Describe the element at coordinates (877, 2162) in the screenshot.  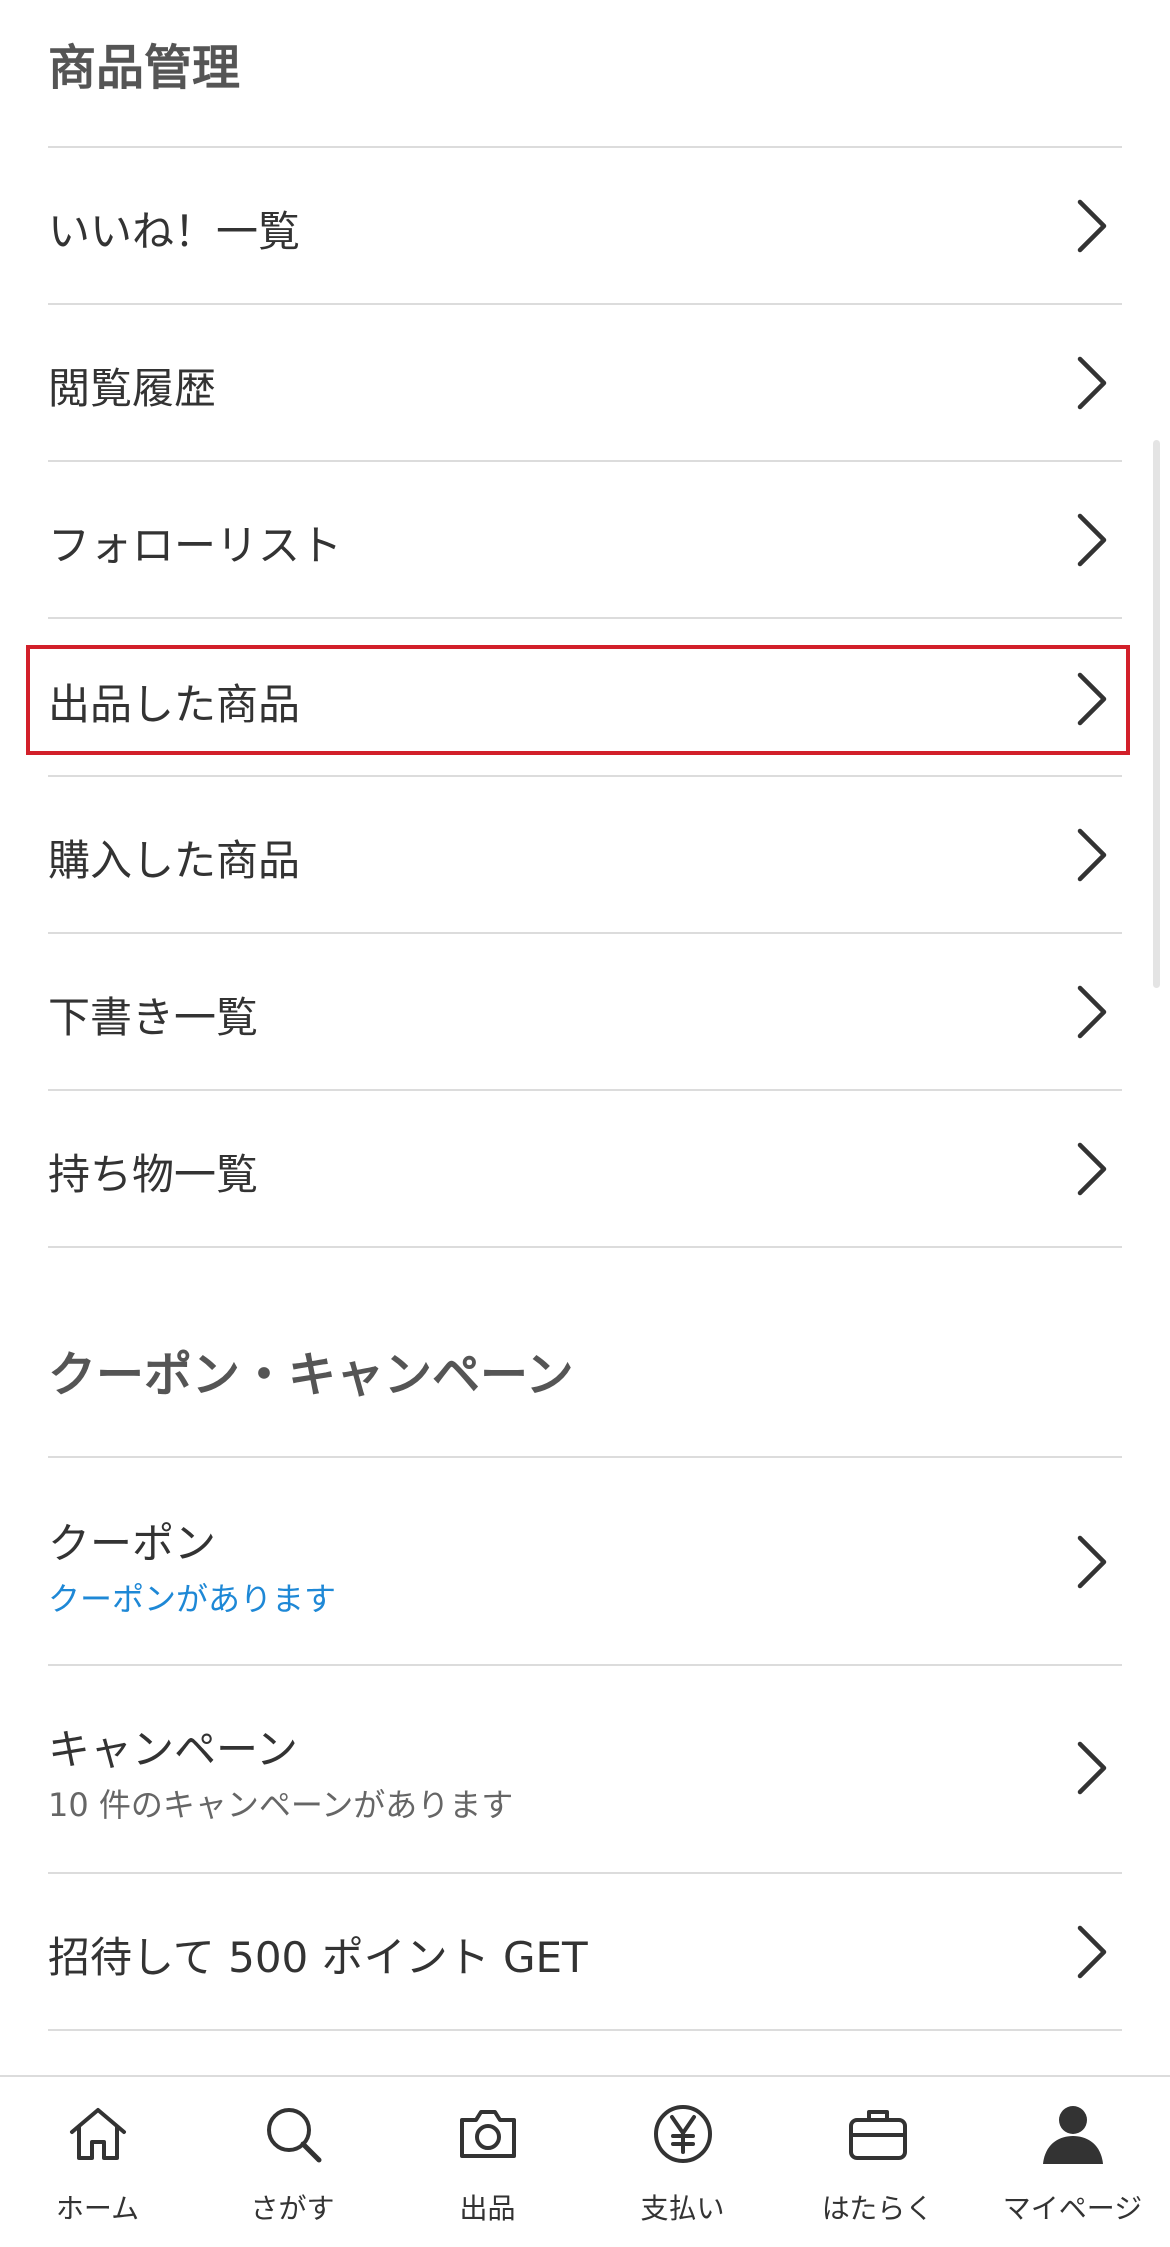
I see `tab-work: はたらく` at that location.